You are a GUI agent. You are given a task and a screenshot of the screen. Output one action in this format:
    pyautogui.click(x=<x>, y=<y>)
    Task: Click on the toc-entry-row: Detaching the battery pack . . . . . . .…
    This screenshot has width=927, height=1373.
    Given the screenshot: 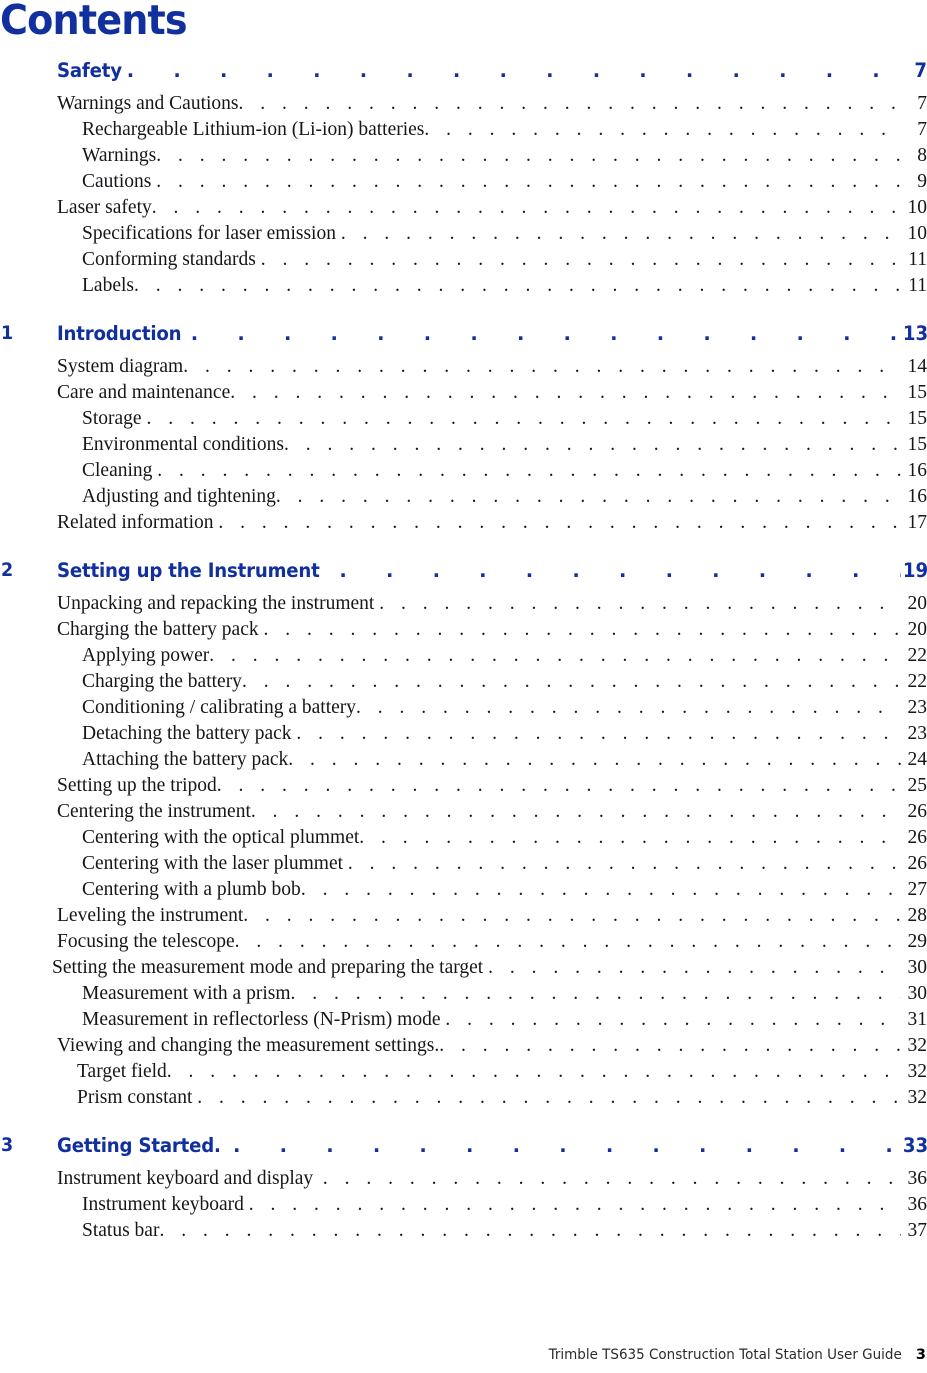 What is the action you would take?
    pyautogui.click(x=463, y=734)
    